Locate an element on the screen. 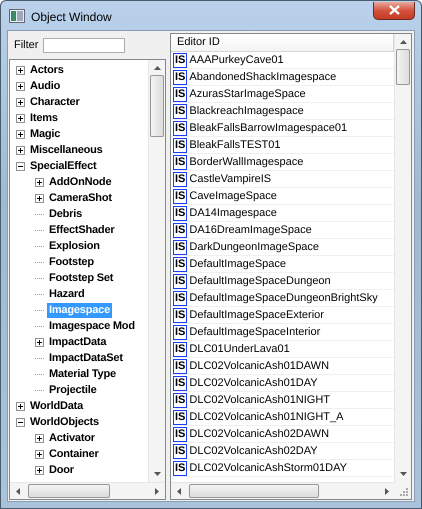  list-item: DLC02VolcanicAsh01NIGHT_A is located at coordinates (266, 417).